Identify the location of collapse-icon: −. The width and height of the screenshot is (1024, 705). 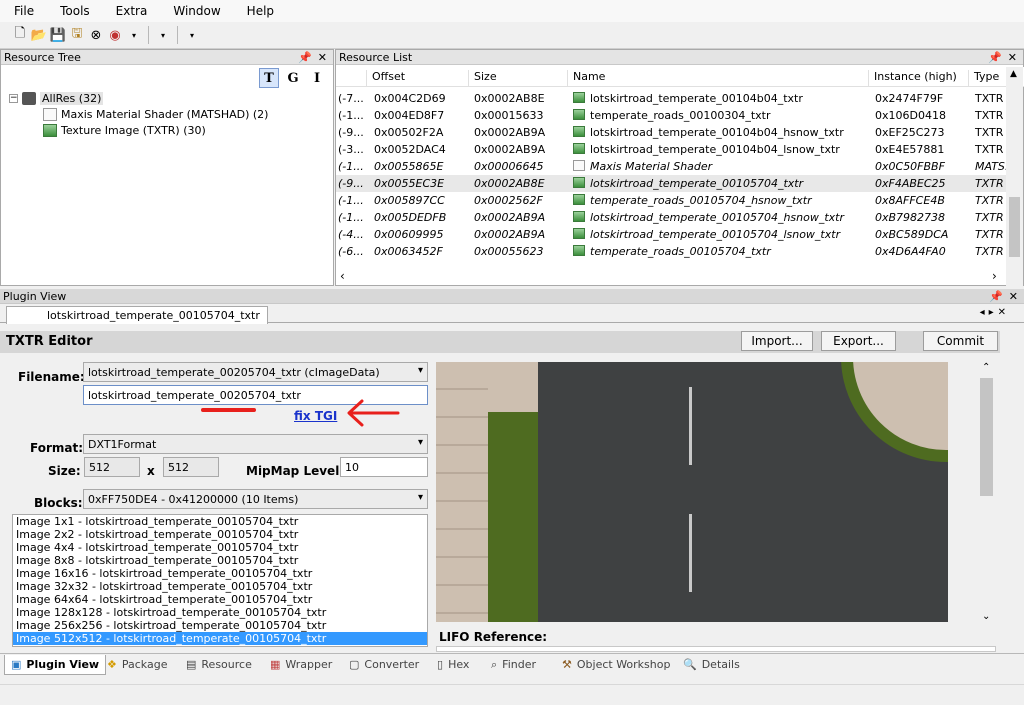
(13, 98).